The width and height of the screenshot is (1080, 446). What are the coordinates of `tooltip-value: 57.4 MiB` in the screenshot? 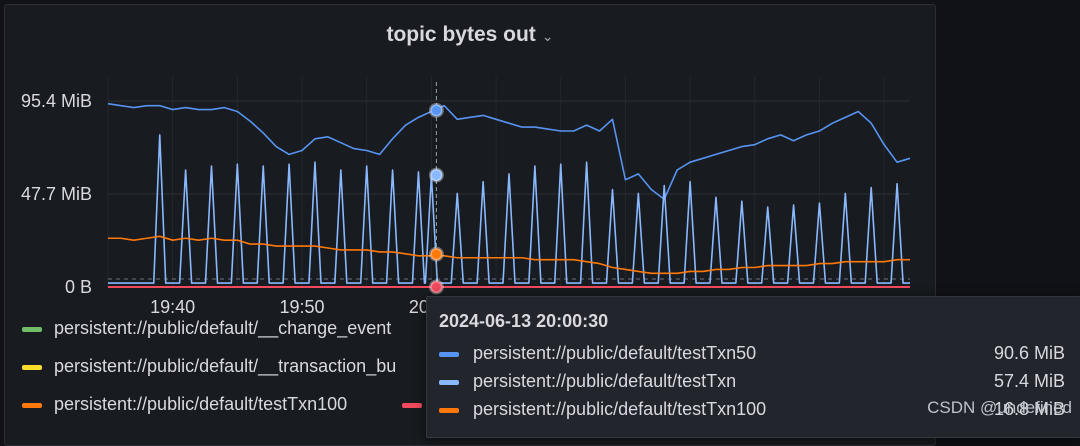 It's located at (1029, 381).